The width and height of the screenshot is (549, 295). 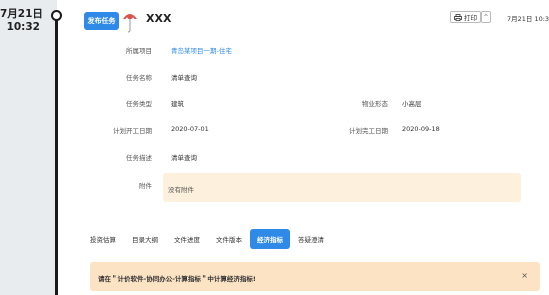 I want to click on printer-icon, so click(x=458, y=17).